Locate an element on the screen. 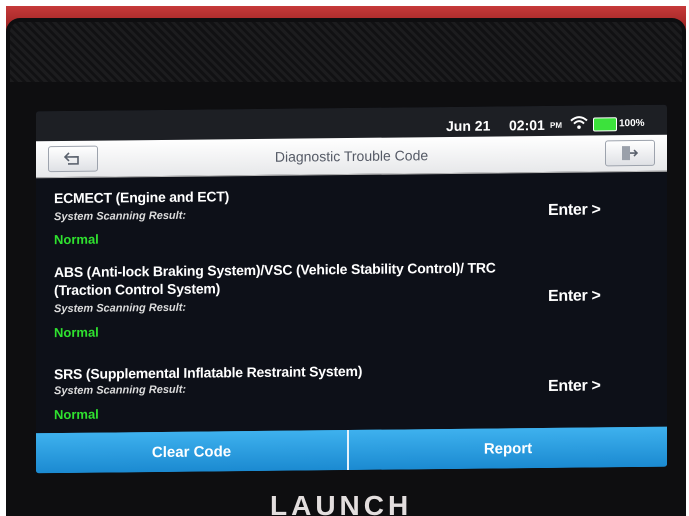 This screenshot has height=516, width=689. exit-icon is located at coordinates (630, 153).